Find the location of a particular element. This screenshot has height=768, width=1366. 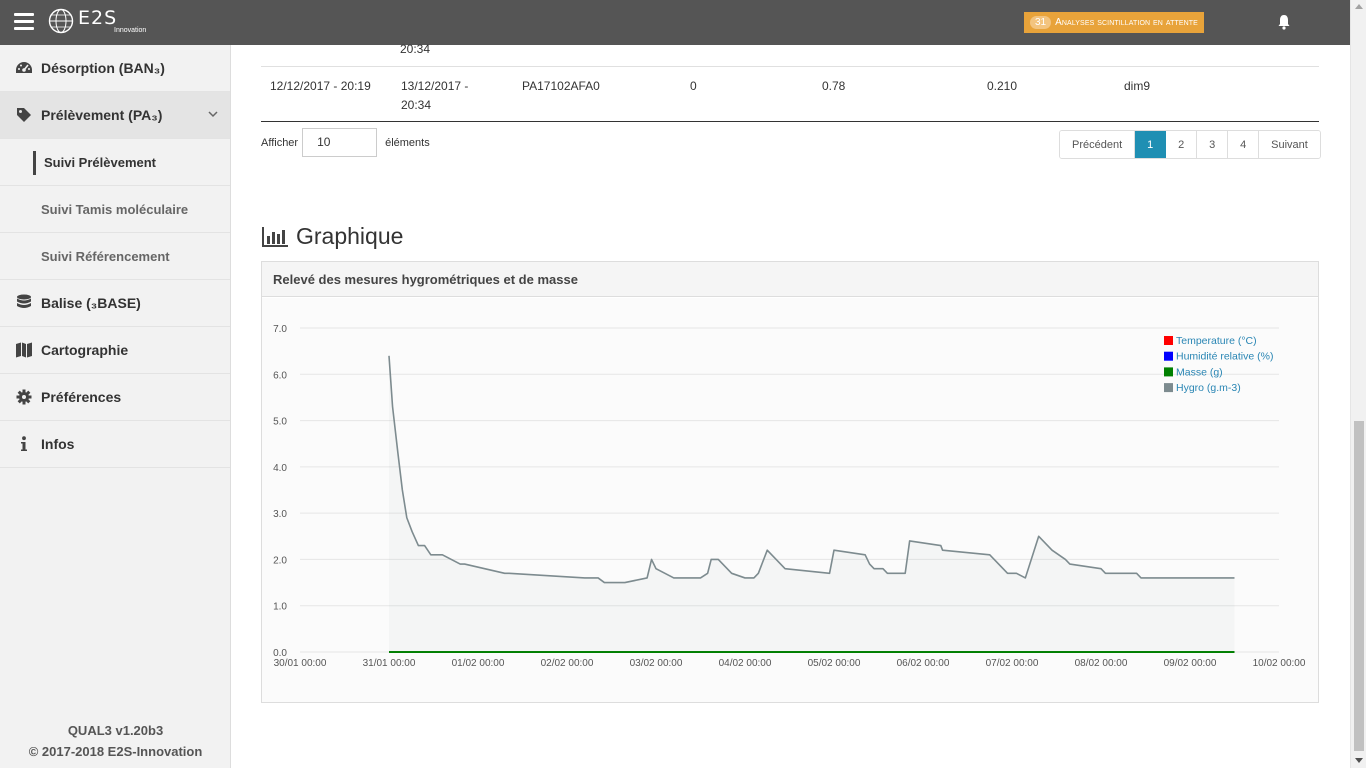

x-tick-label: 31/01 00:00 is located at coordinates (389, 663).